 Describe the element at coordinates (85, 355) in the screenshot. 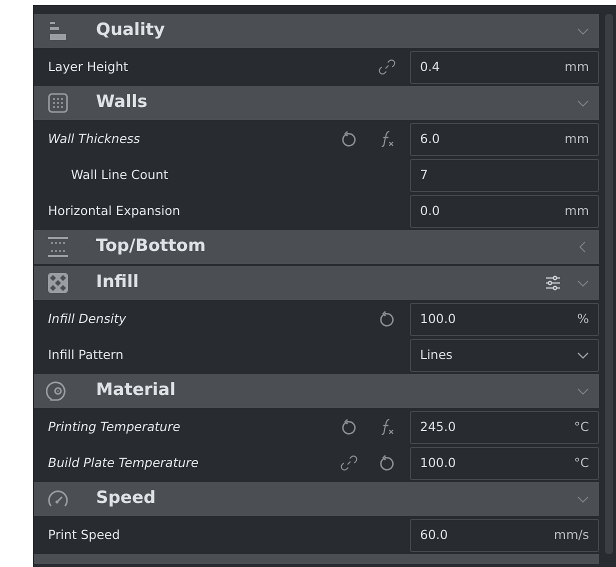

I see `setting-label: Infill Pattern` at that location.